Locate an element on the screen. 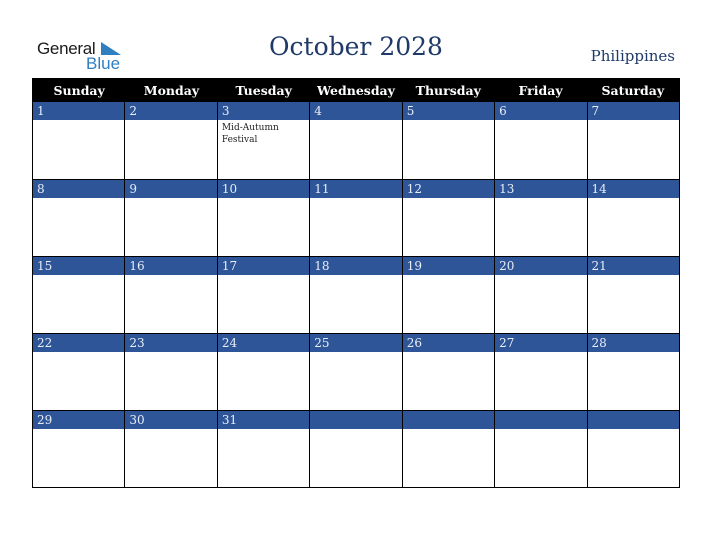 The width and height of the screenshot is (712, 550). day-events: Mid-Autumn Festival is located at coordinates (250, 134).